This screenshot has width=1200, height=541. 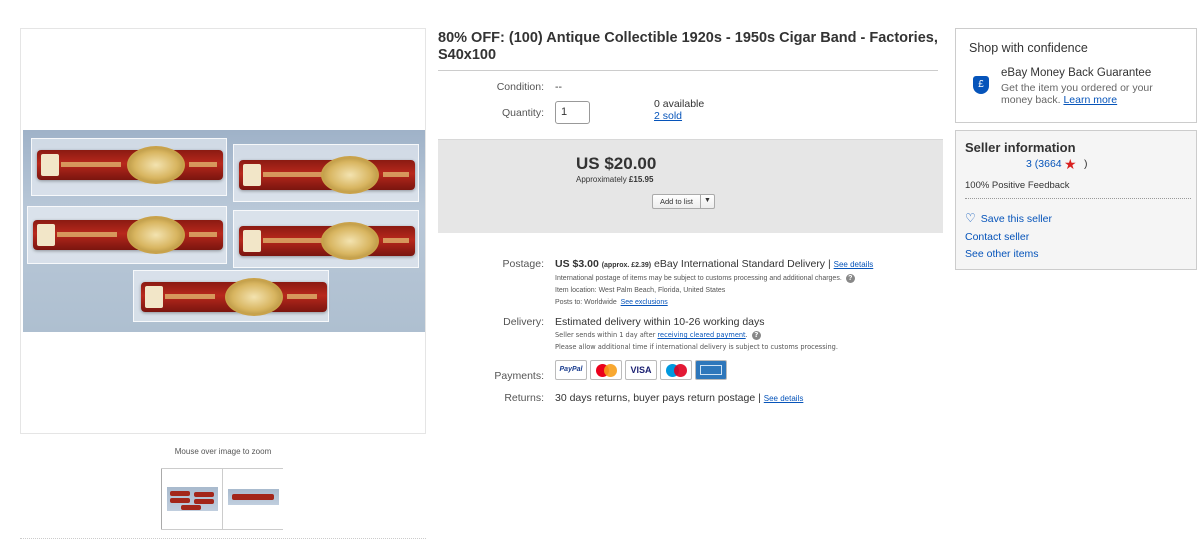 I want to click on heart-icon: ♡, so click(x=970, y=218).